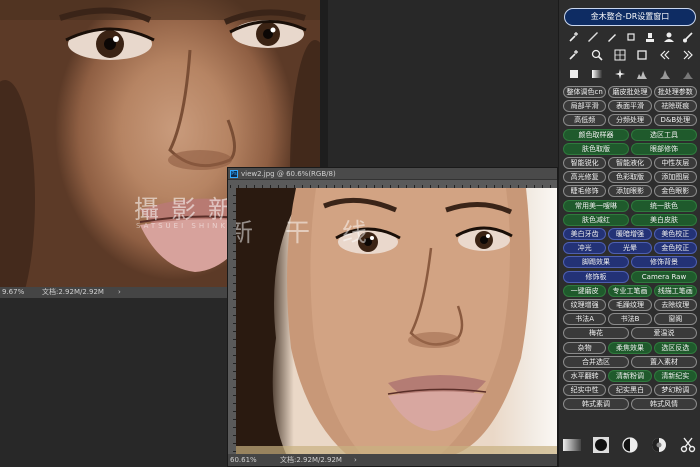  Describe the element at coordinates (665, 74) in the screenshot. I see `histogram-alt-icon` at that location.